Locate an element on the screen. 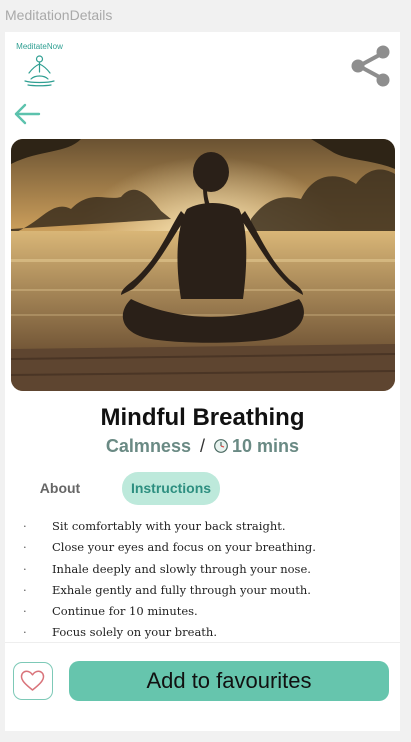 The height and width of the screenshot is (742, 411). share-icon is located at coordinates (370, 66).